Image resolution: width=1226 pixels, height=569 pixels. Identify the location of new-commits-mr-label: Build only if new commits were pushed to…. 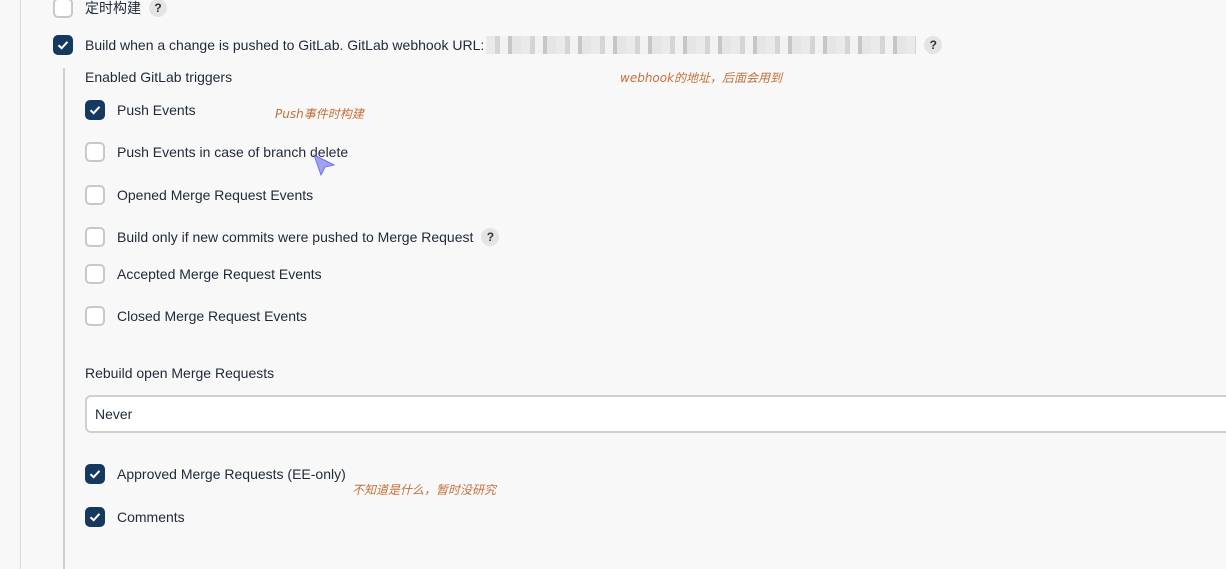
(295, 237).